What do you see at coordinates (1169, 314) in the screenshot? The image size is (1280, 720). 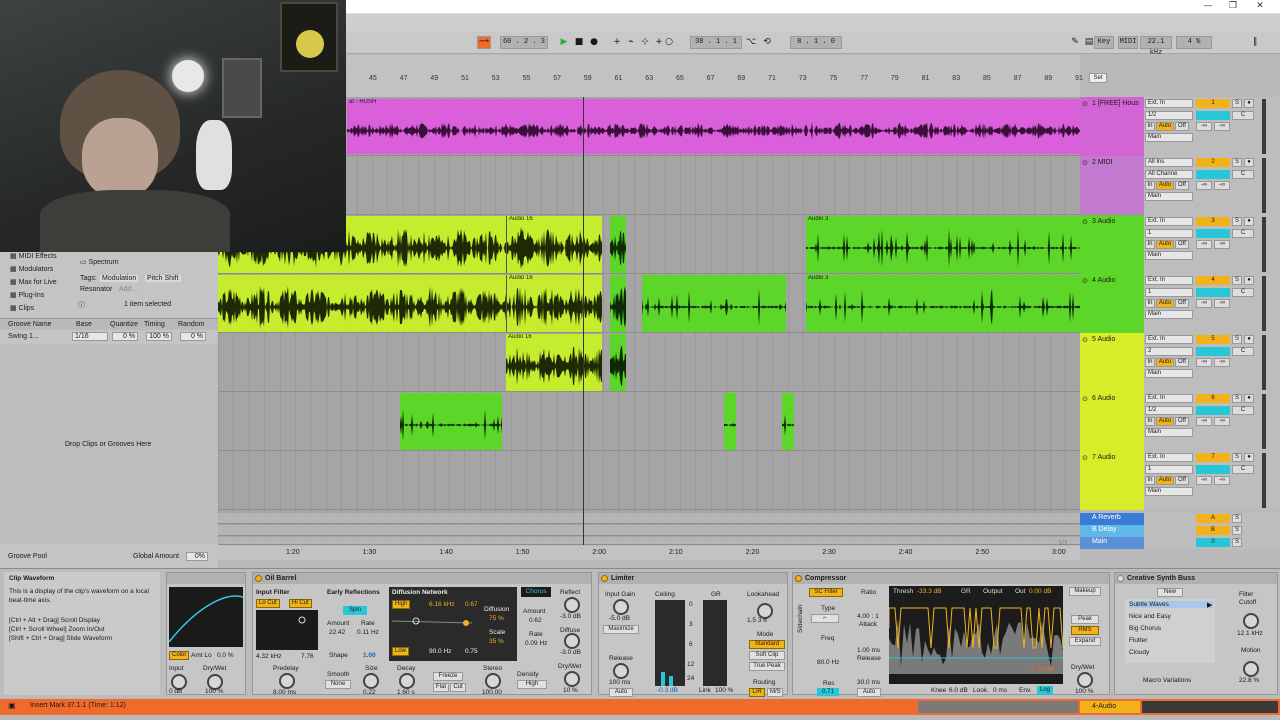 I see `output-select: Main` at bounding box center [1169, 314].